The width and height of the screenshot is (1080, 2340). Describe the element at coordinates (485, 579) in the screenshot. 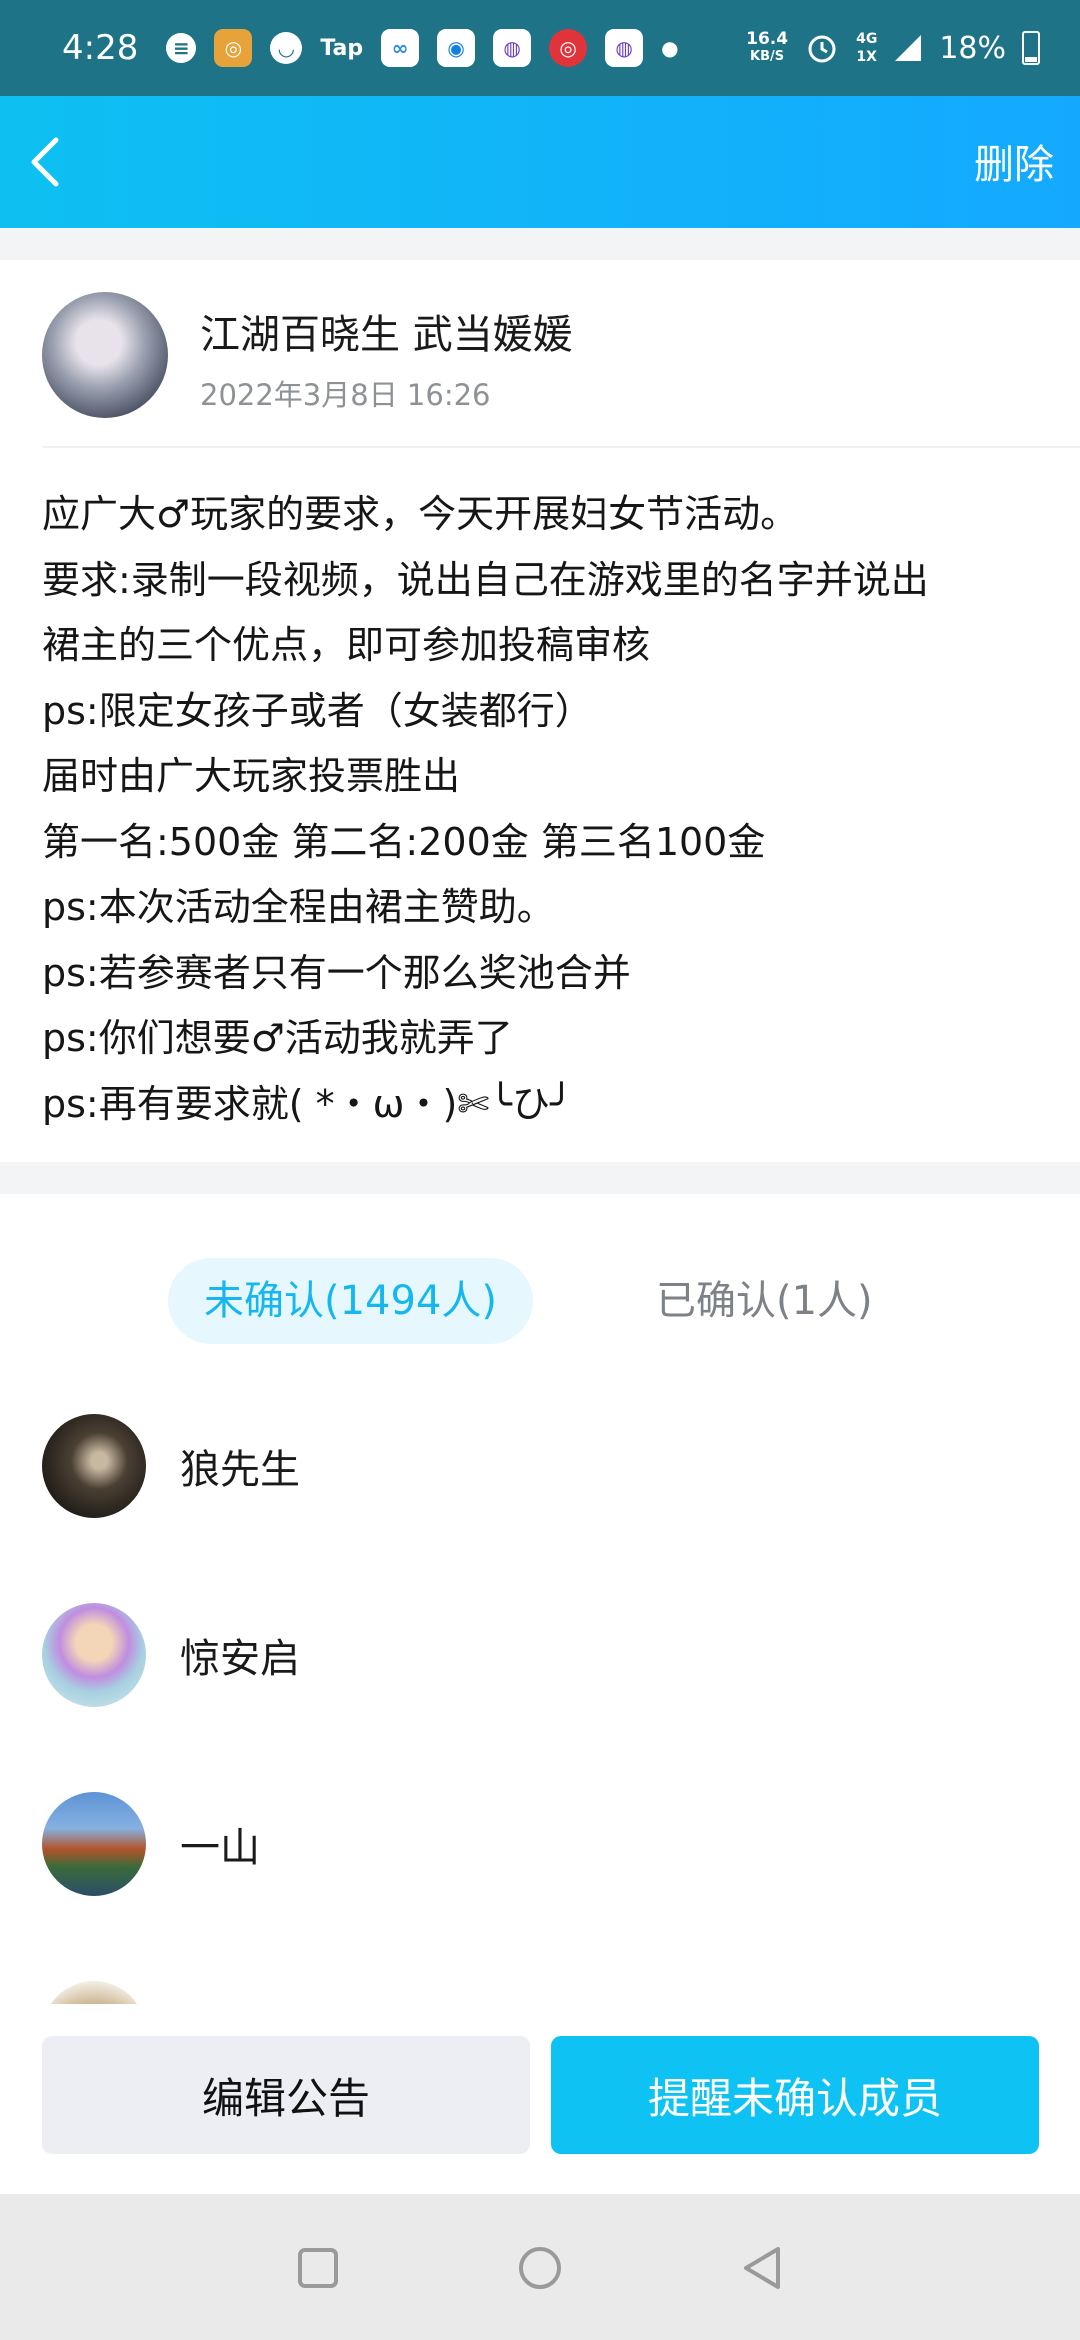

I see `body-line: 要求:录制一段视频，说出自己在游戏里的名字并说出` at that location.